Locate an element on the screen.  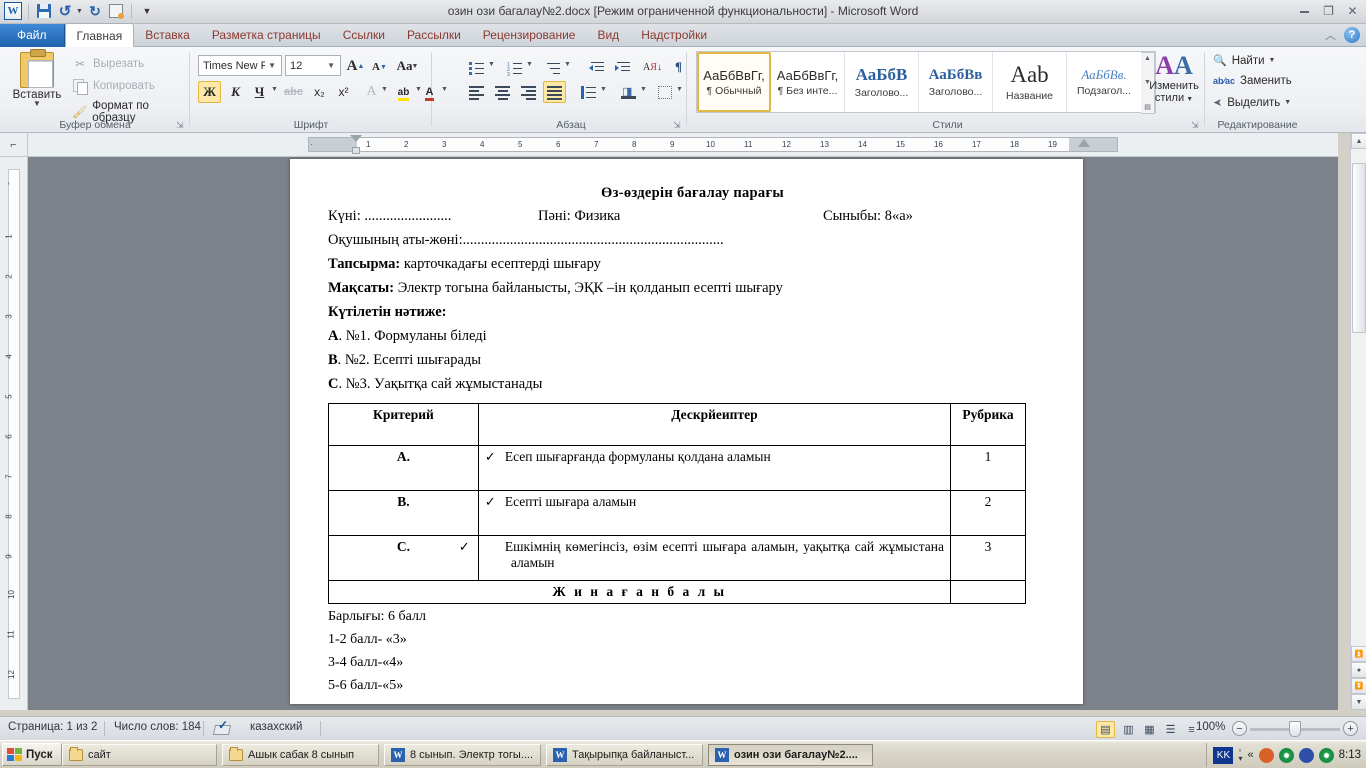
tab-references: Ссылки is located at coordinates (364, 35).